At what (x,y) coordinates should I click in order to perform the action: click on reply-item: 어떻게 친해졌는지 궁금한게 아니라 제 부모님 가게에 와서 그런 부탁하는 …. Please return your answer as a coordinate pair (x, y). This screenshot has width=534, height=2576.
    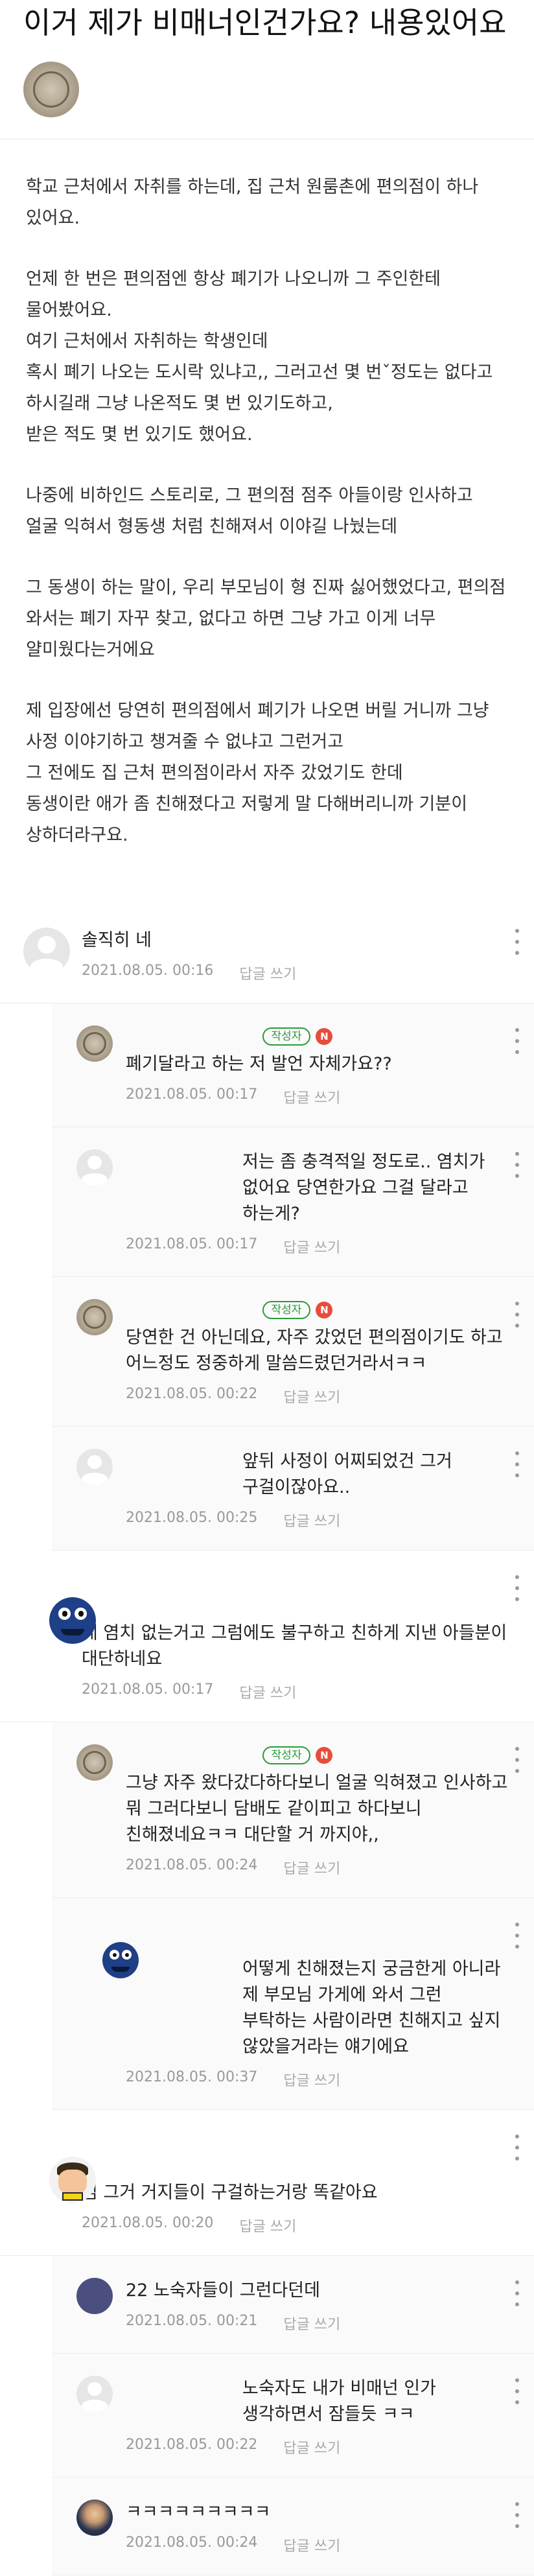
    Looking at the image, I should click on (293, 2004).